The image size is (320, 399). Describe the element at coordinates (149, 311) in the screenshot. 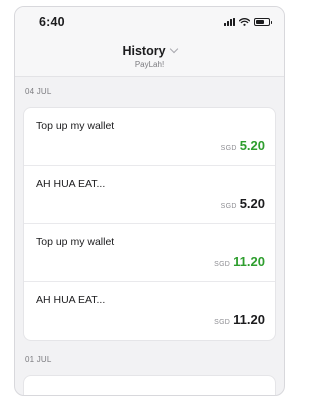

I see `transaction-row: AH HUA EAT... SGD 11.20` at that location.